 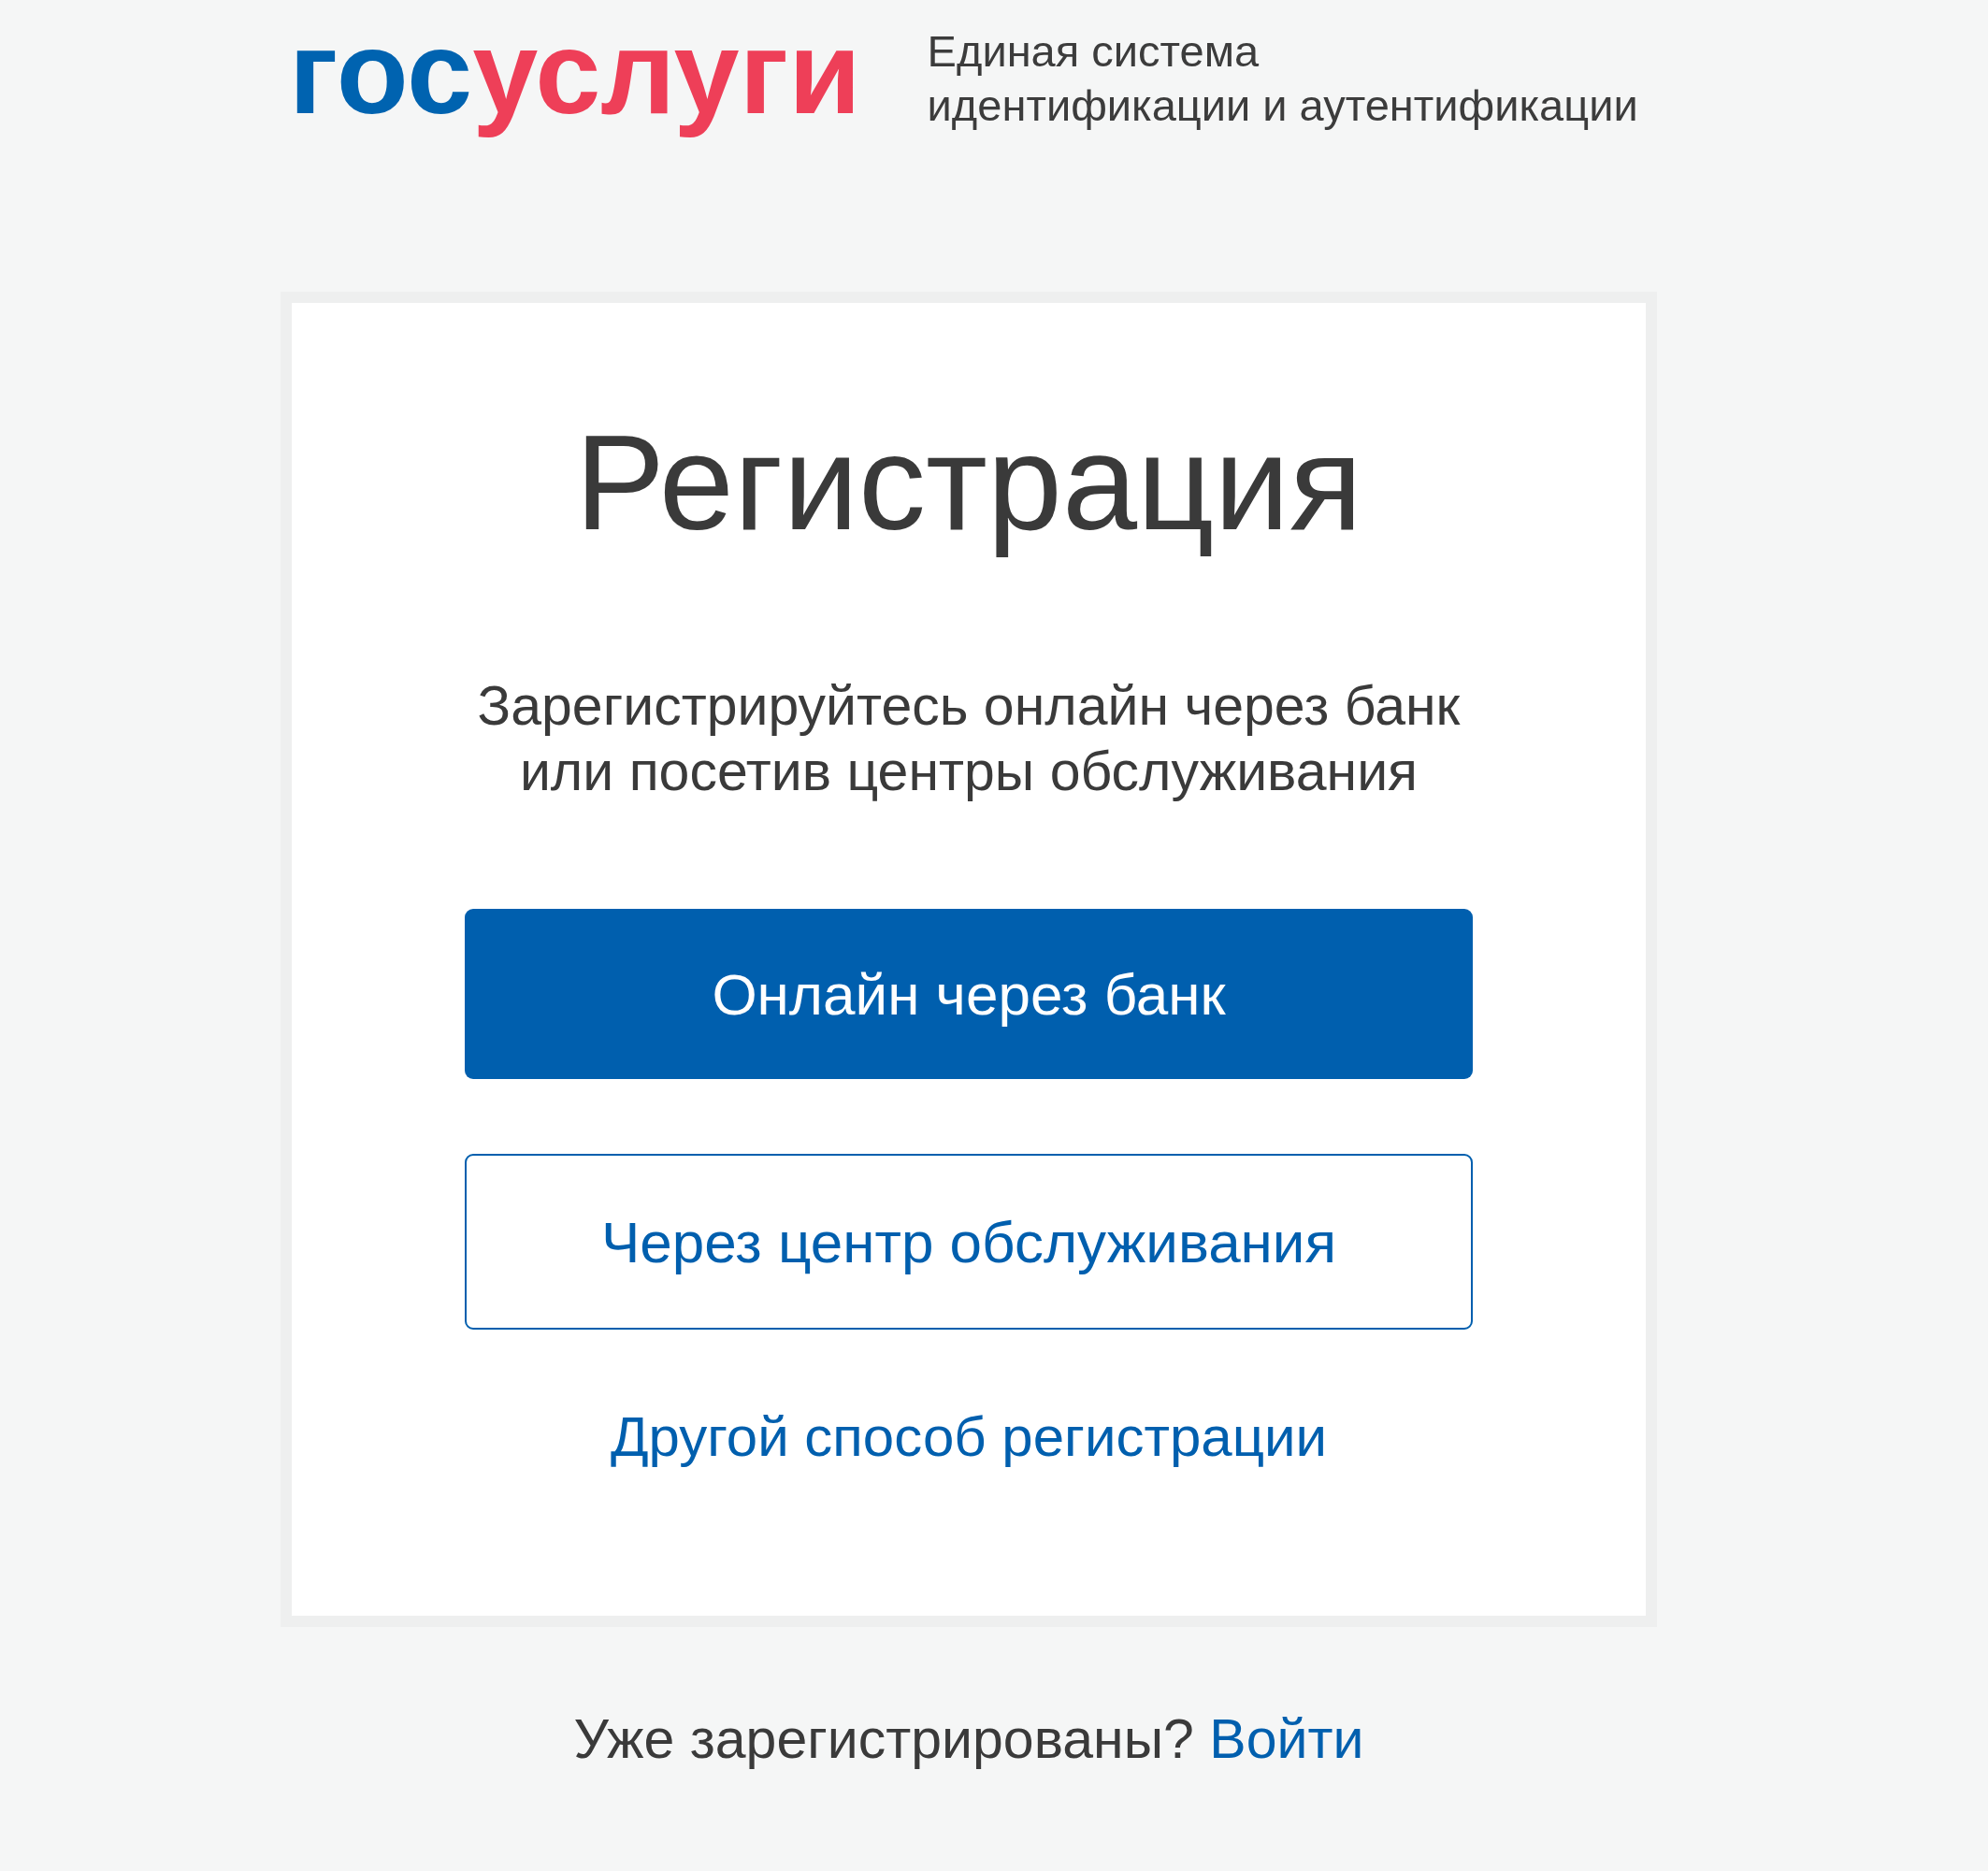 I want to click on online-bank-button: Онлайн через банк, so click(x=969, y=994).